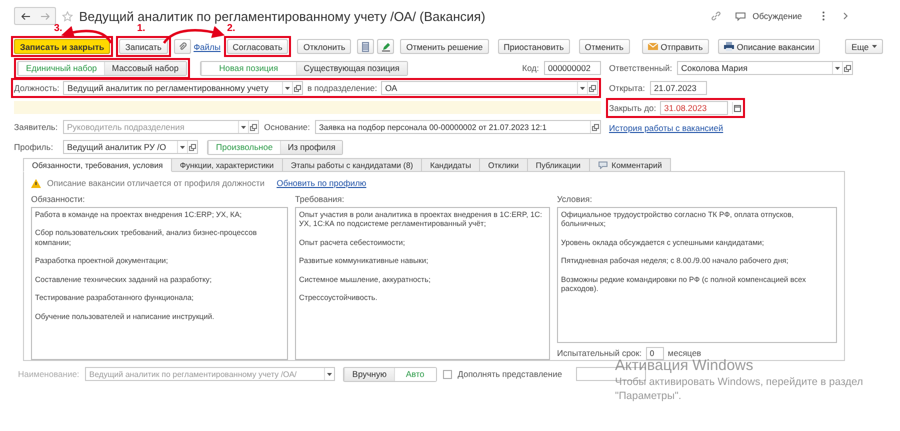  What do you see at coordinates (595, 127) in the screenshot?
I see `open-icon` at bounding box center [595, 127].